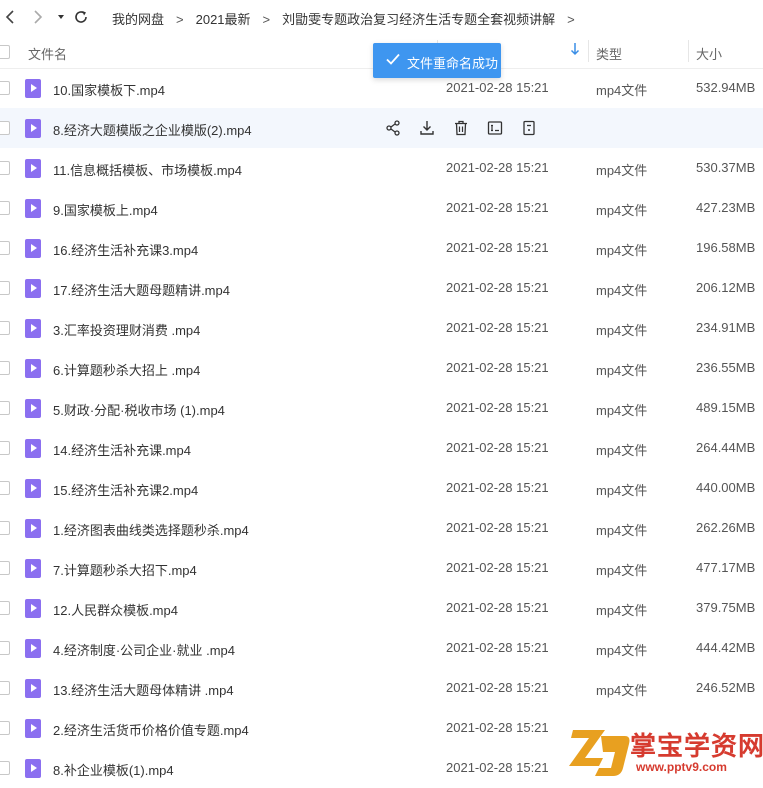  Describe the element at coordinates (223, 18) in the screenshot. I see `breadcrumb-item-2021: 2021最新` at that location.